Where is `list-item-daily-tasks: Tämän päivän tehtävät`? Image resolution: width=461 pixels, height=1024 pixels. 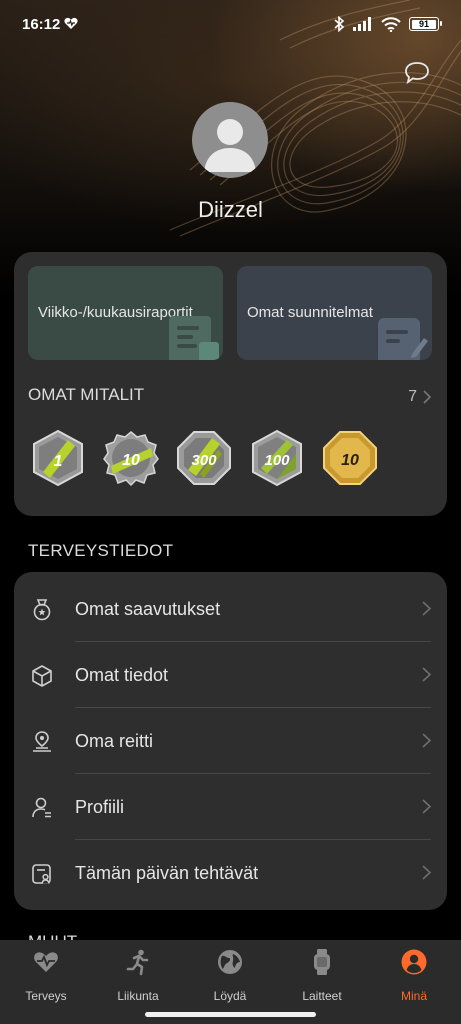 list-item-daily-tasks: Tämän päivän tehtävät is located at coordinates (230, 873).